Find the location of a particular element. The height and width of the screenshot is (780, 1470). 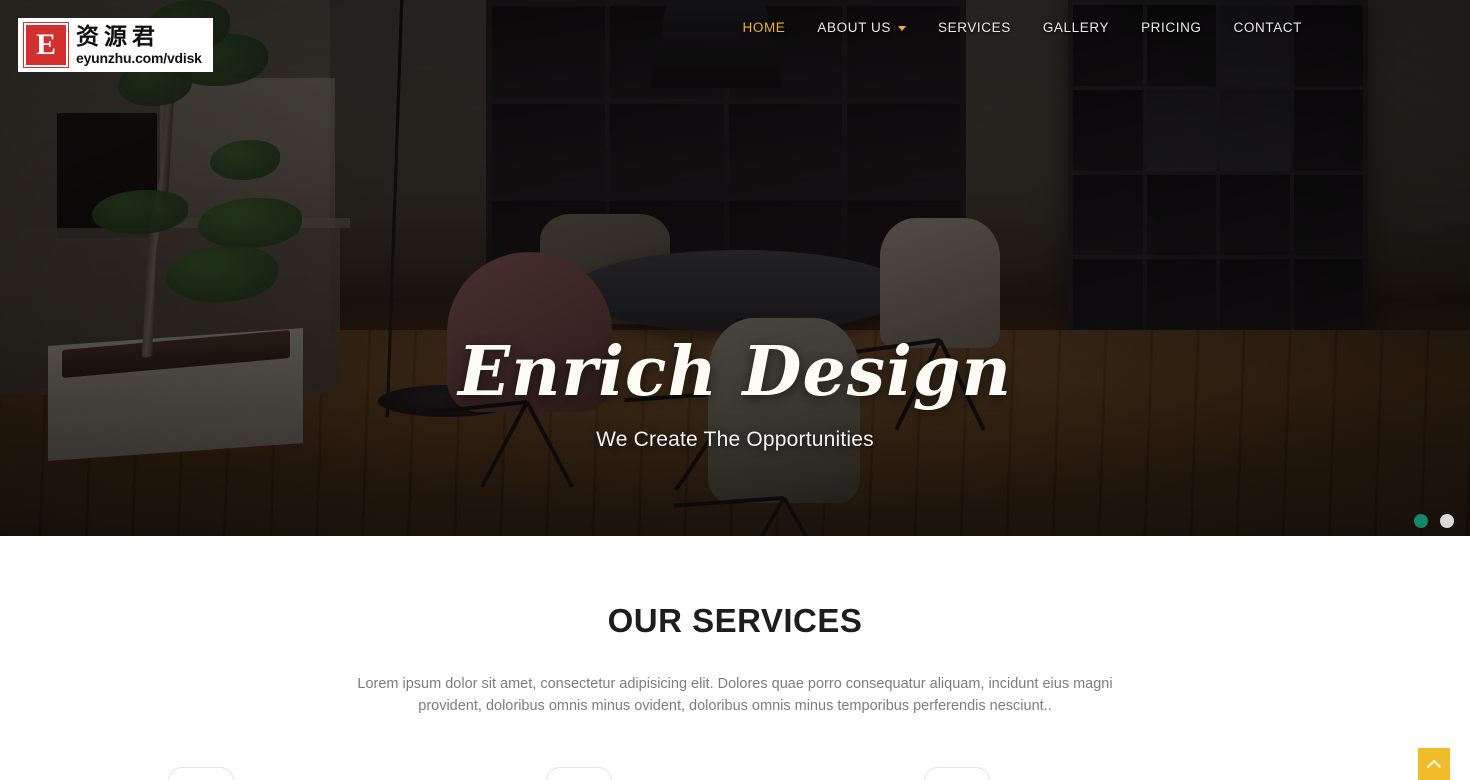

chevron-up-icon is located at coordinates (1434, 764).